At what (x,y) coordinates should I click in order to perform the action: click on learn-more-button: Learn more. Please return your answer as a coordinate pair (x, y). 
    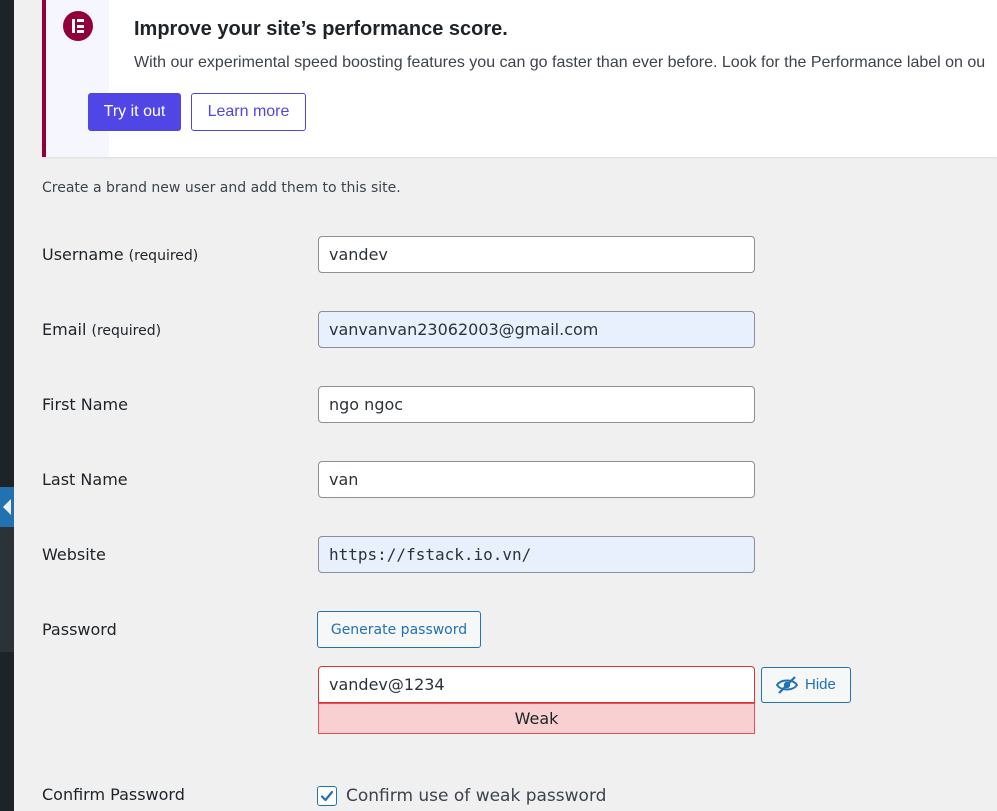
    Looking at the image, I should click on (248, 112).